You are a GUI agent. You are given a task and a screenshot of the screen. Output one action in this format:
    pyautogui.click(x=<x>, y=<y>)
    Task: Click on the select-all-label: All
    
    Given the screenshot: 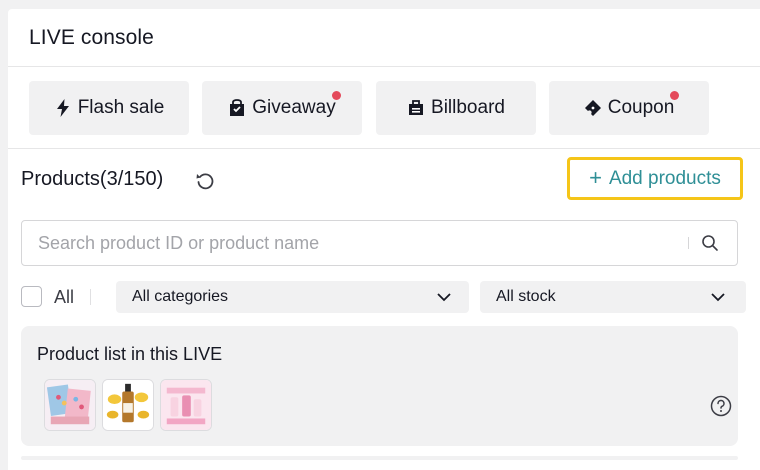 What is the action you would take?
    pyautogui.click(x=64, y=297)
    